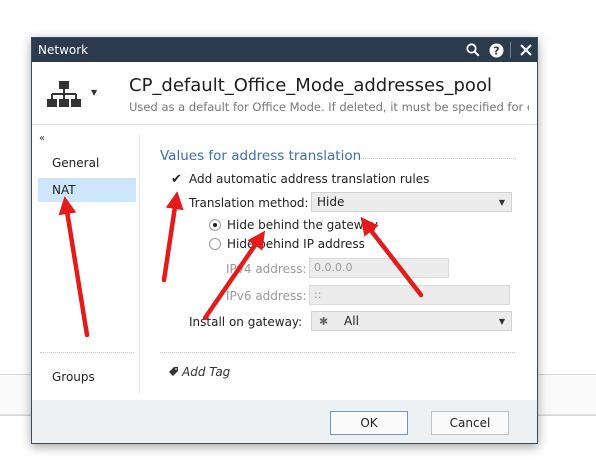  Describe the element at coordinates (87, 190) in the screenshot. I see `sidebar-item-nat: NAT` at that location.